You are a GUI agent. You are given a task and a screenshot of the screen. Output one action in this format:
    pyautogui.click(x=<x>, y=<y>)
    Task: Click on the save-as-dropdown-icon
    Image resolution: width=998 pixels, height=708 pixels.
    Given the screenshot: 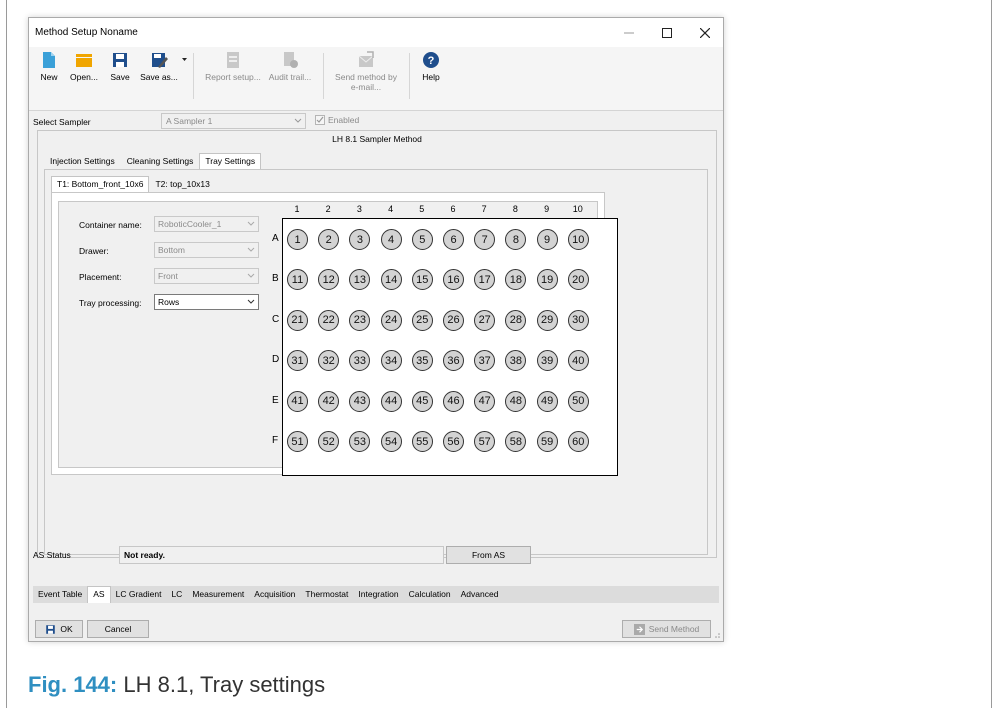 What is the action you would take?
    pyautogui.click(x=185, y=60)
    